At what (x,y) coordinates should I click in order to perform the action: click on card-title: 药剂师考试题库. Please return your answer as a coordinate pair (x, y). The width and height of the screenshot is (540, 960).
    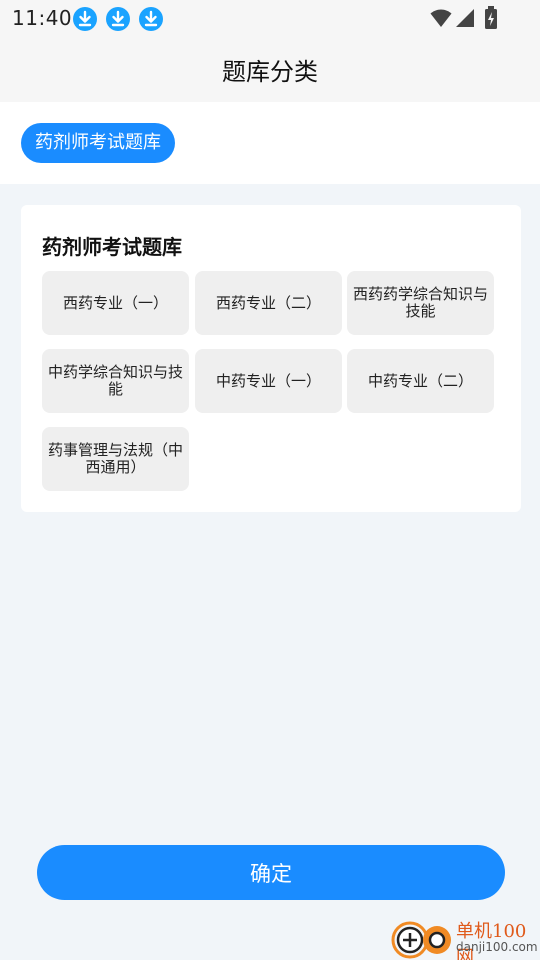
    Looking at the image, I should click on (112, 247).